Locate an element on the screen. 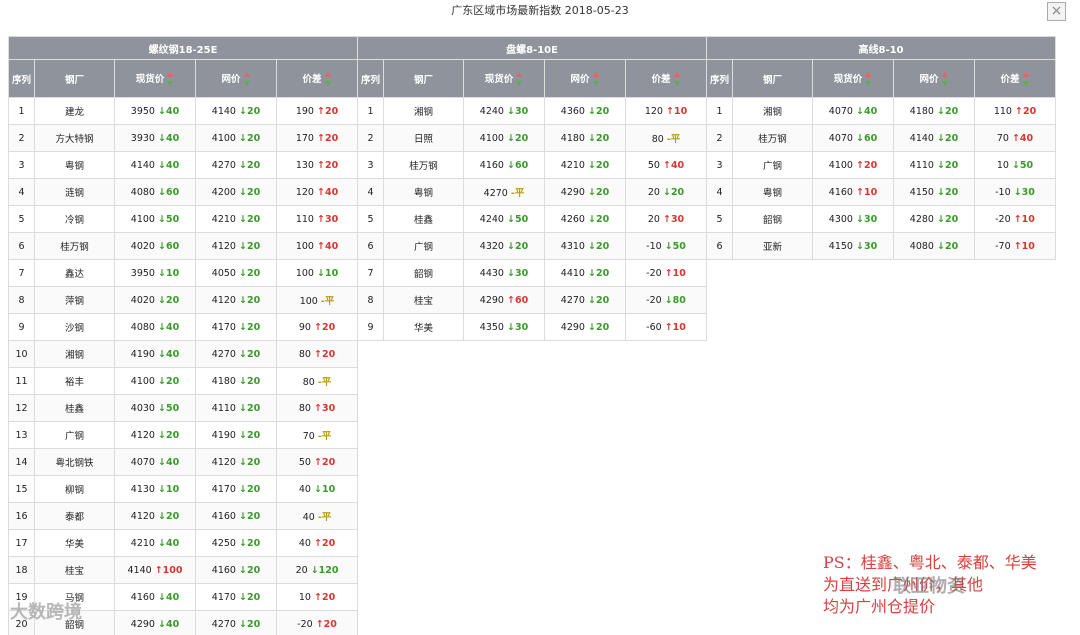 This screenshot has height=635, width=1080. net-price-cell: 4410 ↓20 is located at coordinates (585, 273).